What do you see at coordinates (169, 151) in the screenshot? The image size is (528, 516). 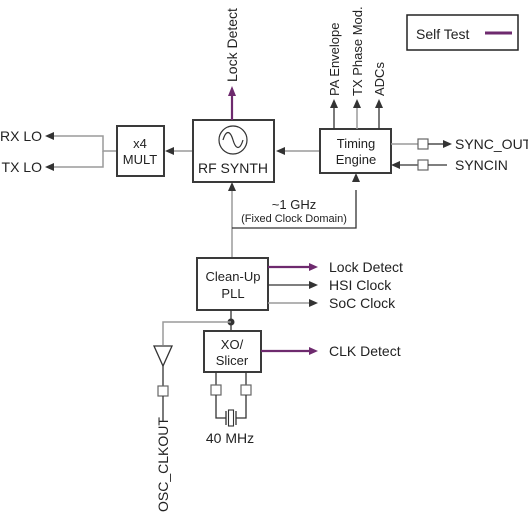 I see `synth-to-mult-arrow` at bounding box center [169, 151].